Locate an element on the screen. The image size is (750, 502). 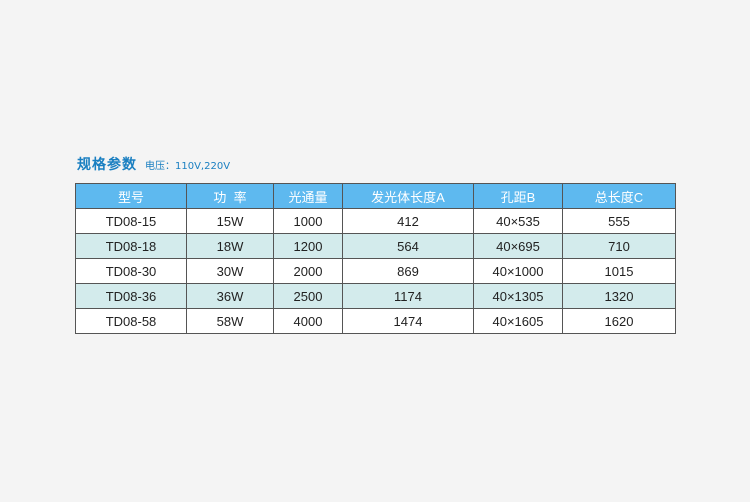
cell-total-length-c: 555 is located at coordinates (619, 221).